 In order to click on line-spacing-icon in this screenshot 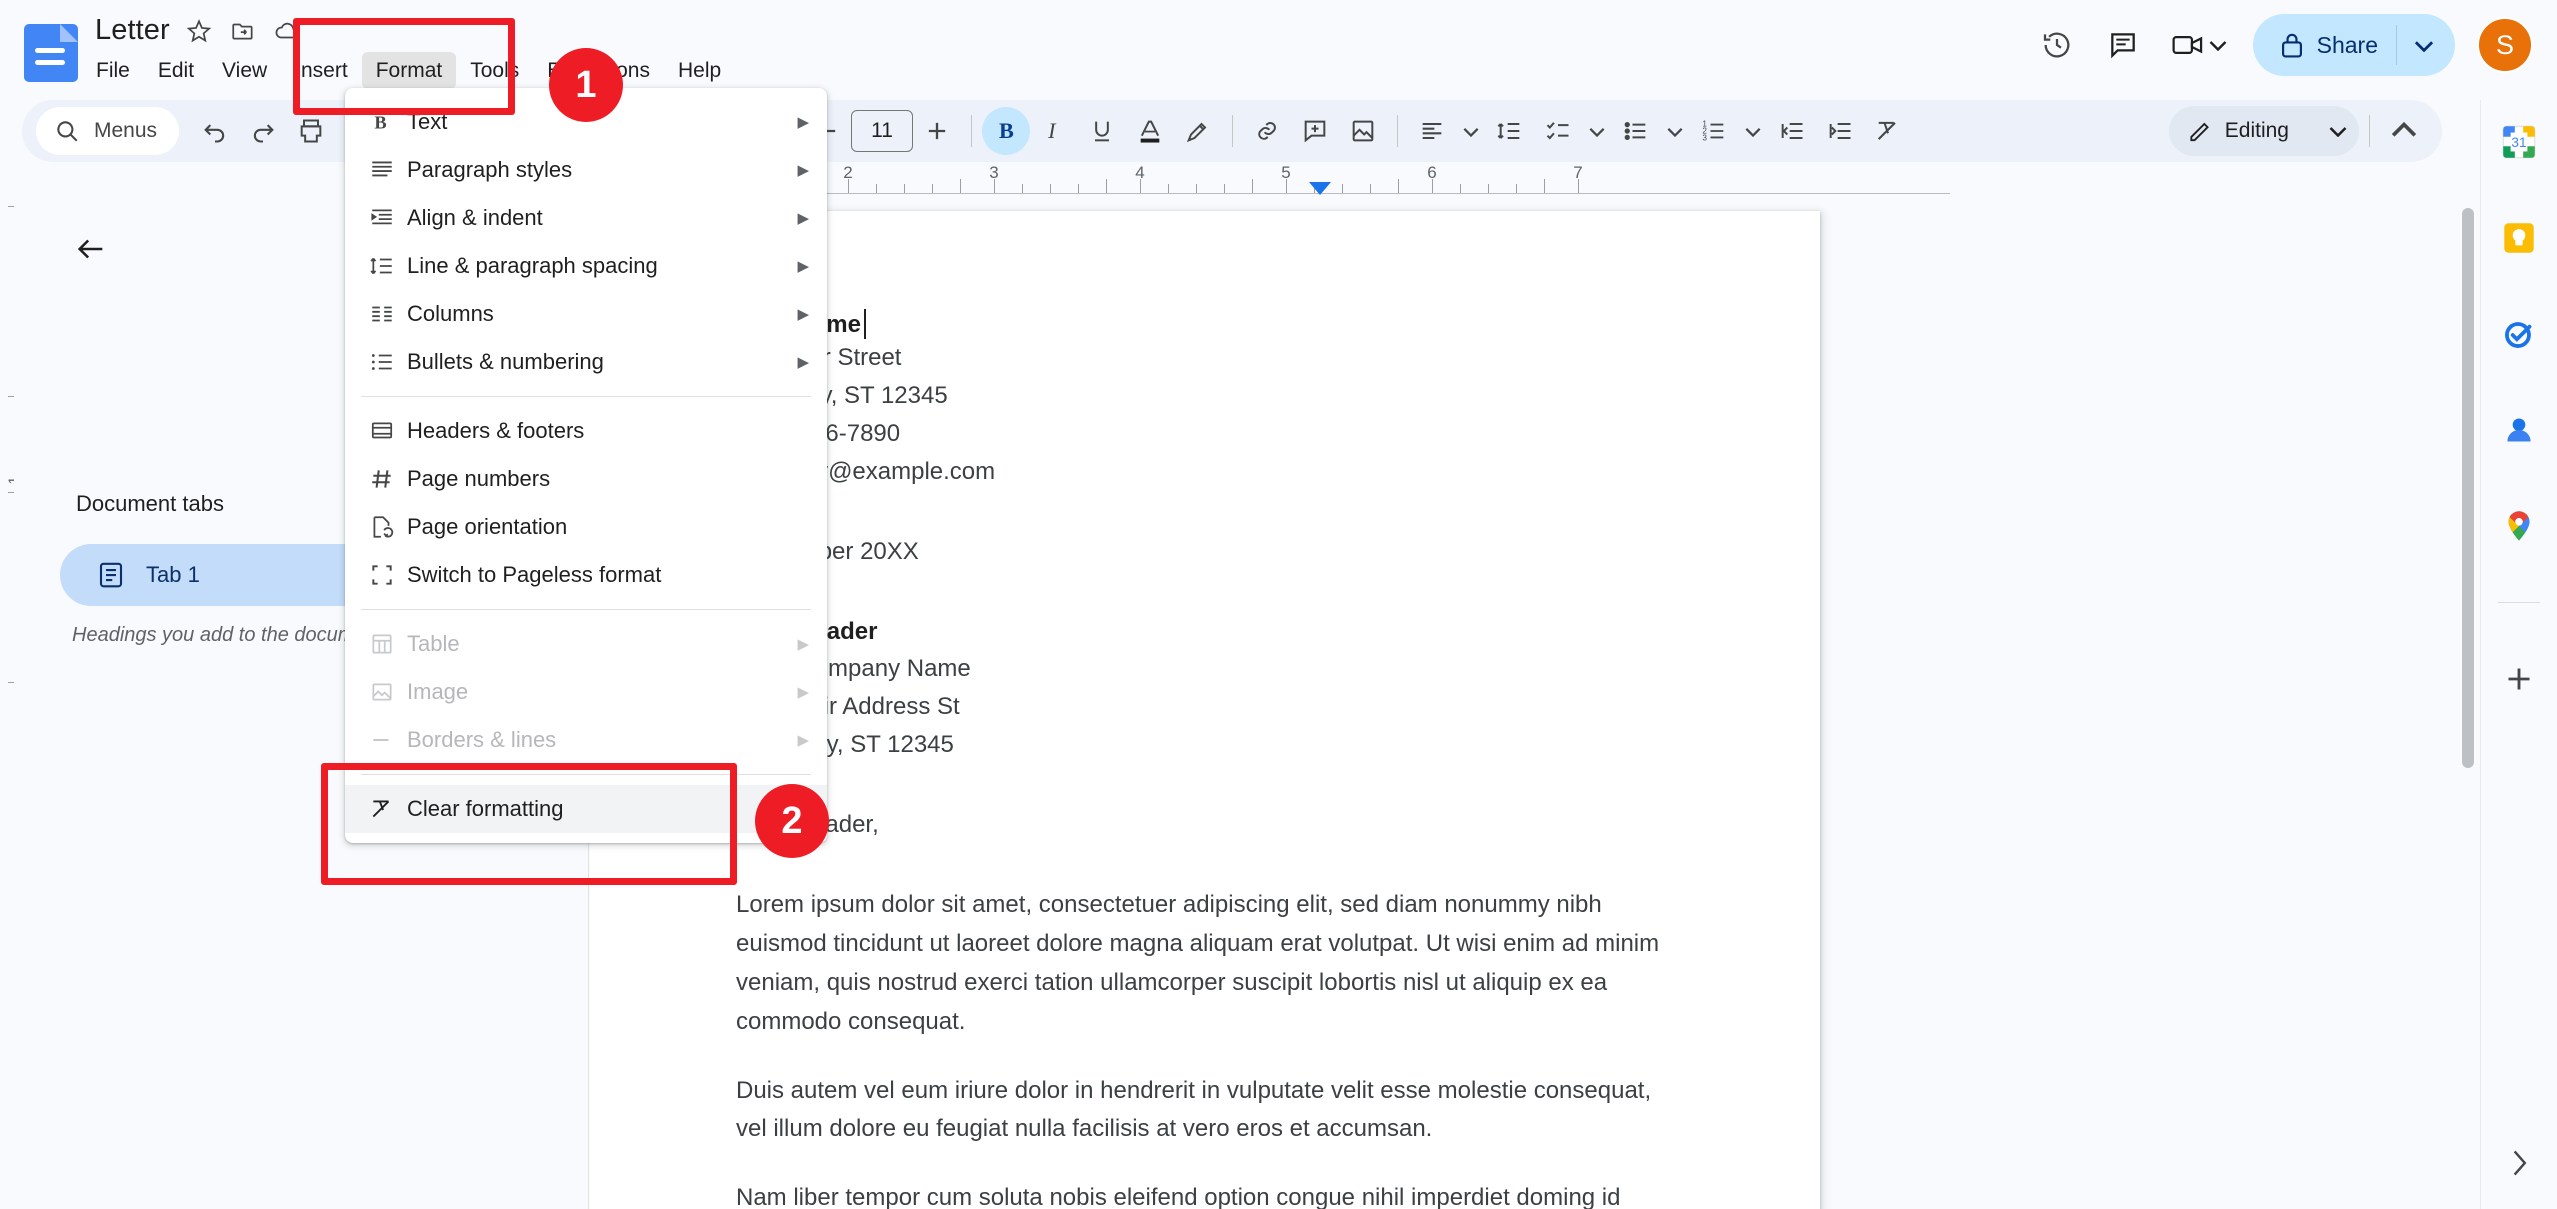, I will do `click(1510, 131)`.